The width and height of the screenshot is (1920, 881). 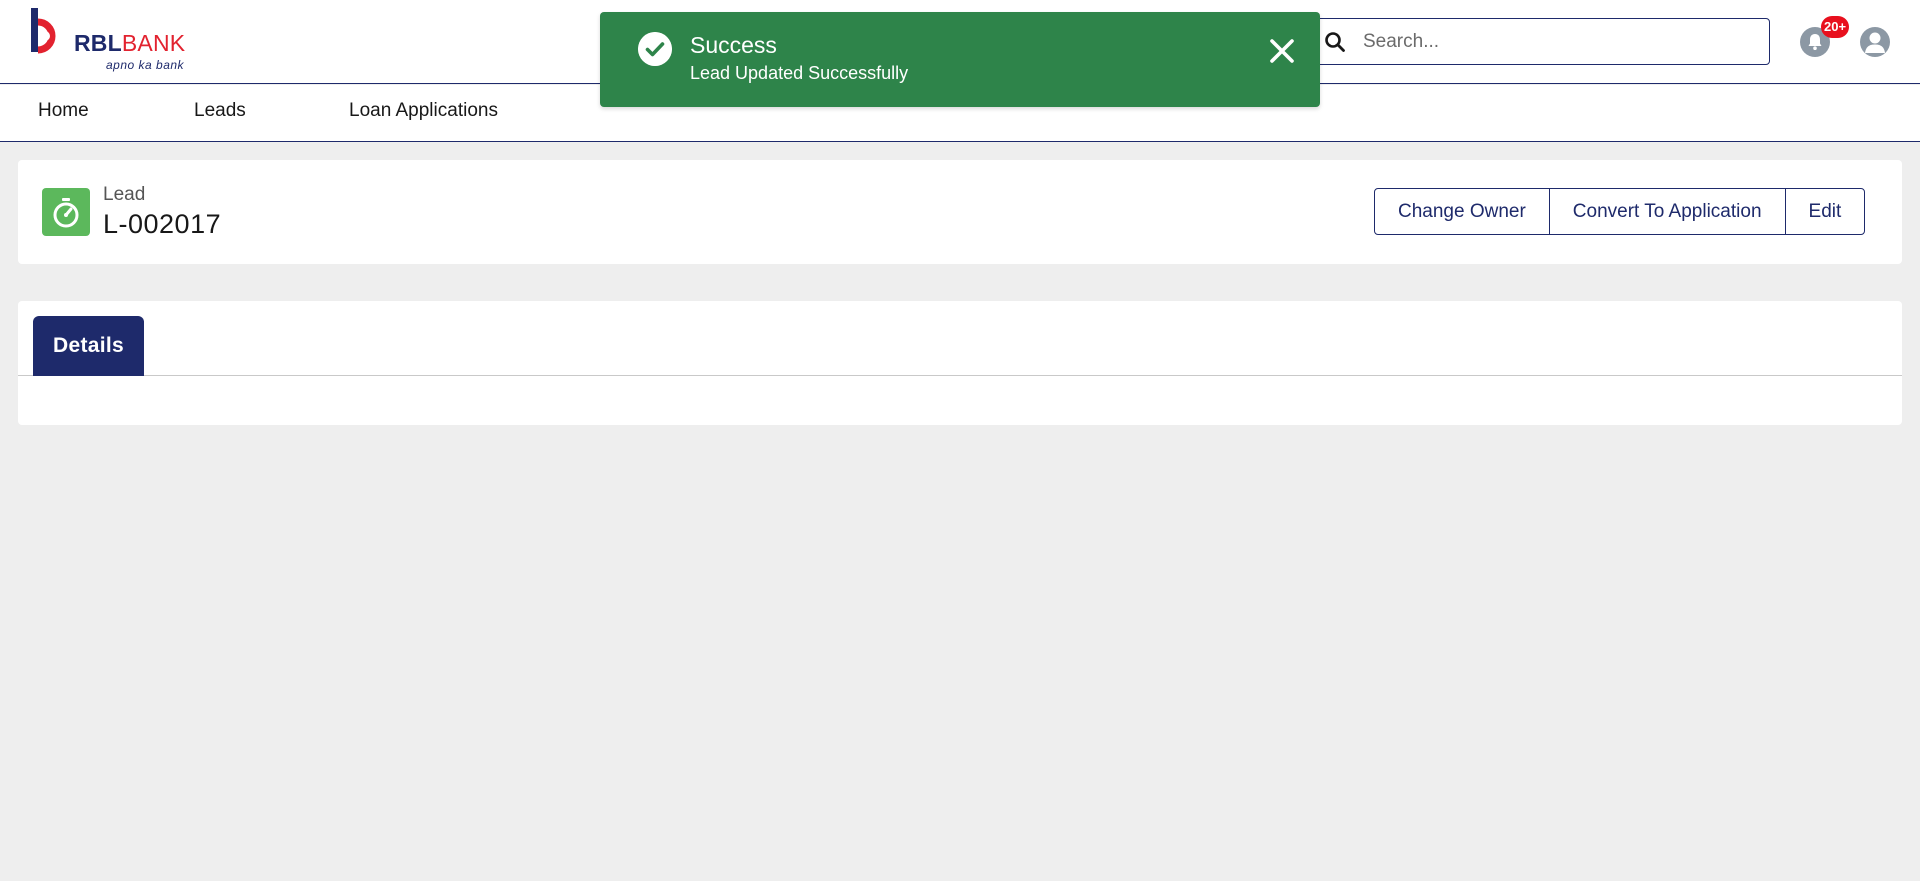 I want to click on nav-item-home: Home, so click(x=63, y=111).